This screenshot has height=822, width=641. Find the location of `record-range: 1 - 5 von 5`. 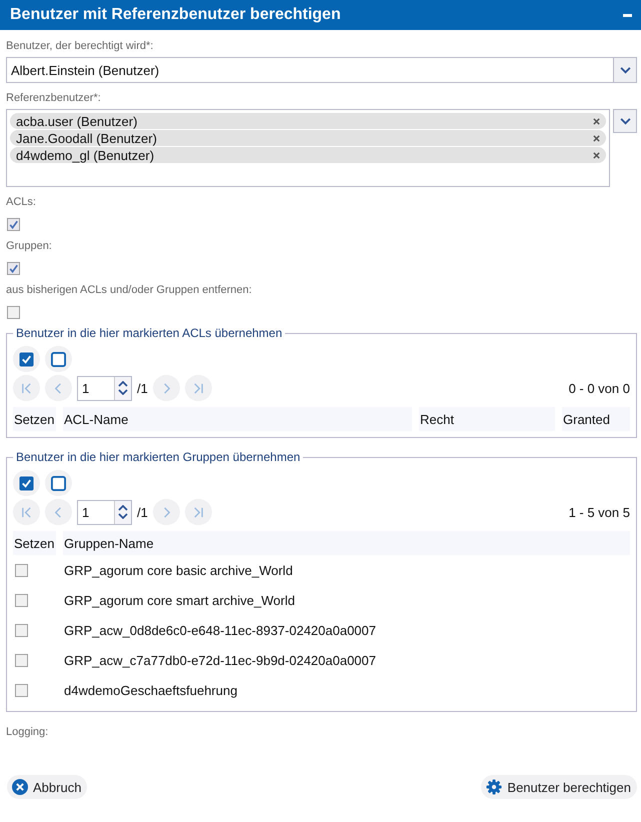

record-range: 1 - 5 von 5 is located at coordinates (599, 512).